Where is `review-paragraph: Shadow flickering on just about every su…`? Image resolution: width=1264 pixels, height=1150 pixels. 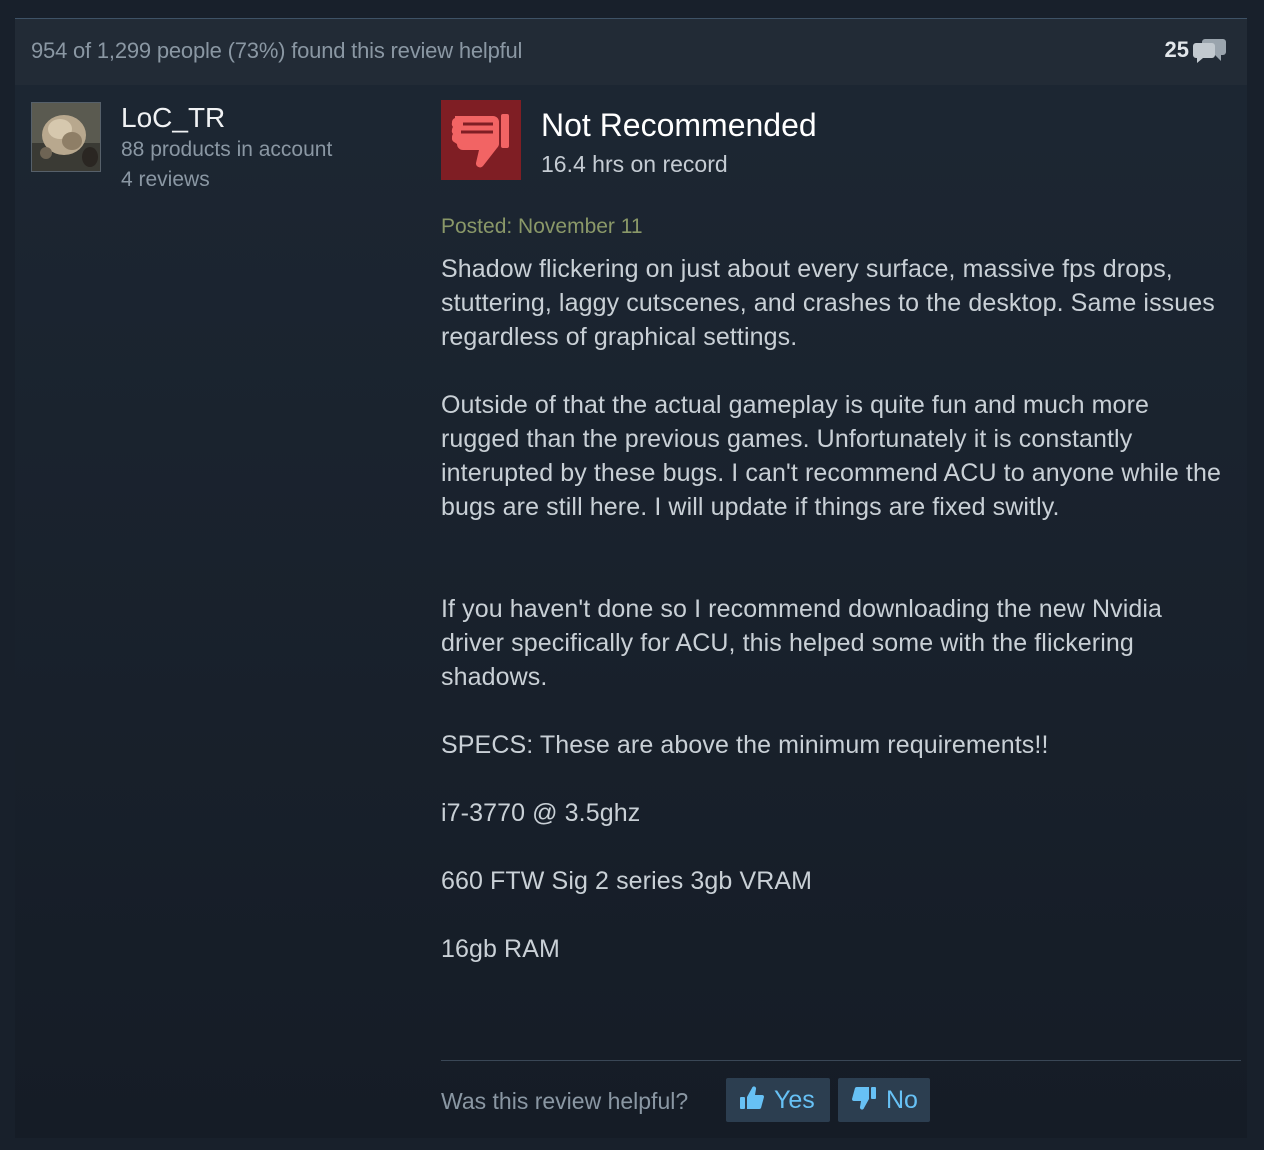
review-paragraph: Shadow flickering on just about every su… is located at coordinates (828, 303).